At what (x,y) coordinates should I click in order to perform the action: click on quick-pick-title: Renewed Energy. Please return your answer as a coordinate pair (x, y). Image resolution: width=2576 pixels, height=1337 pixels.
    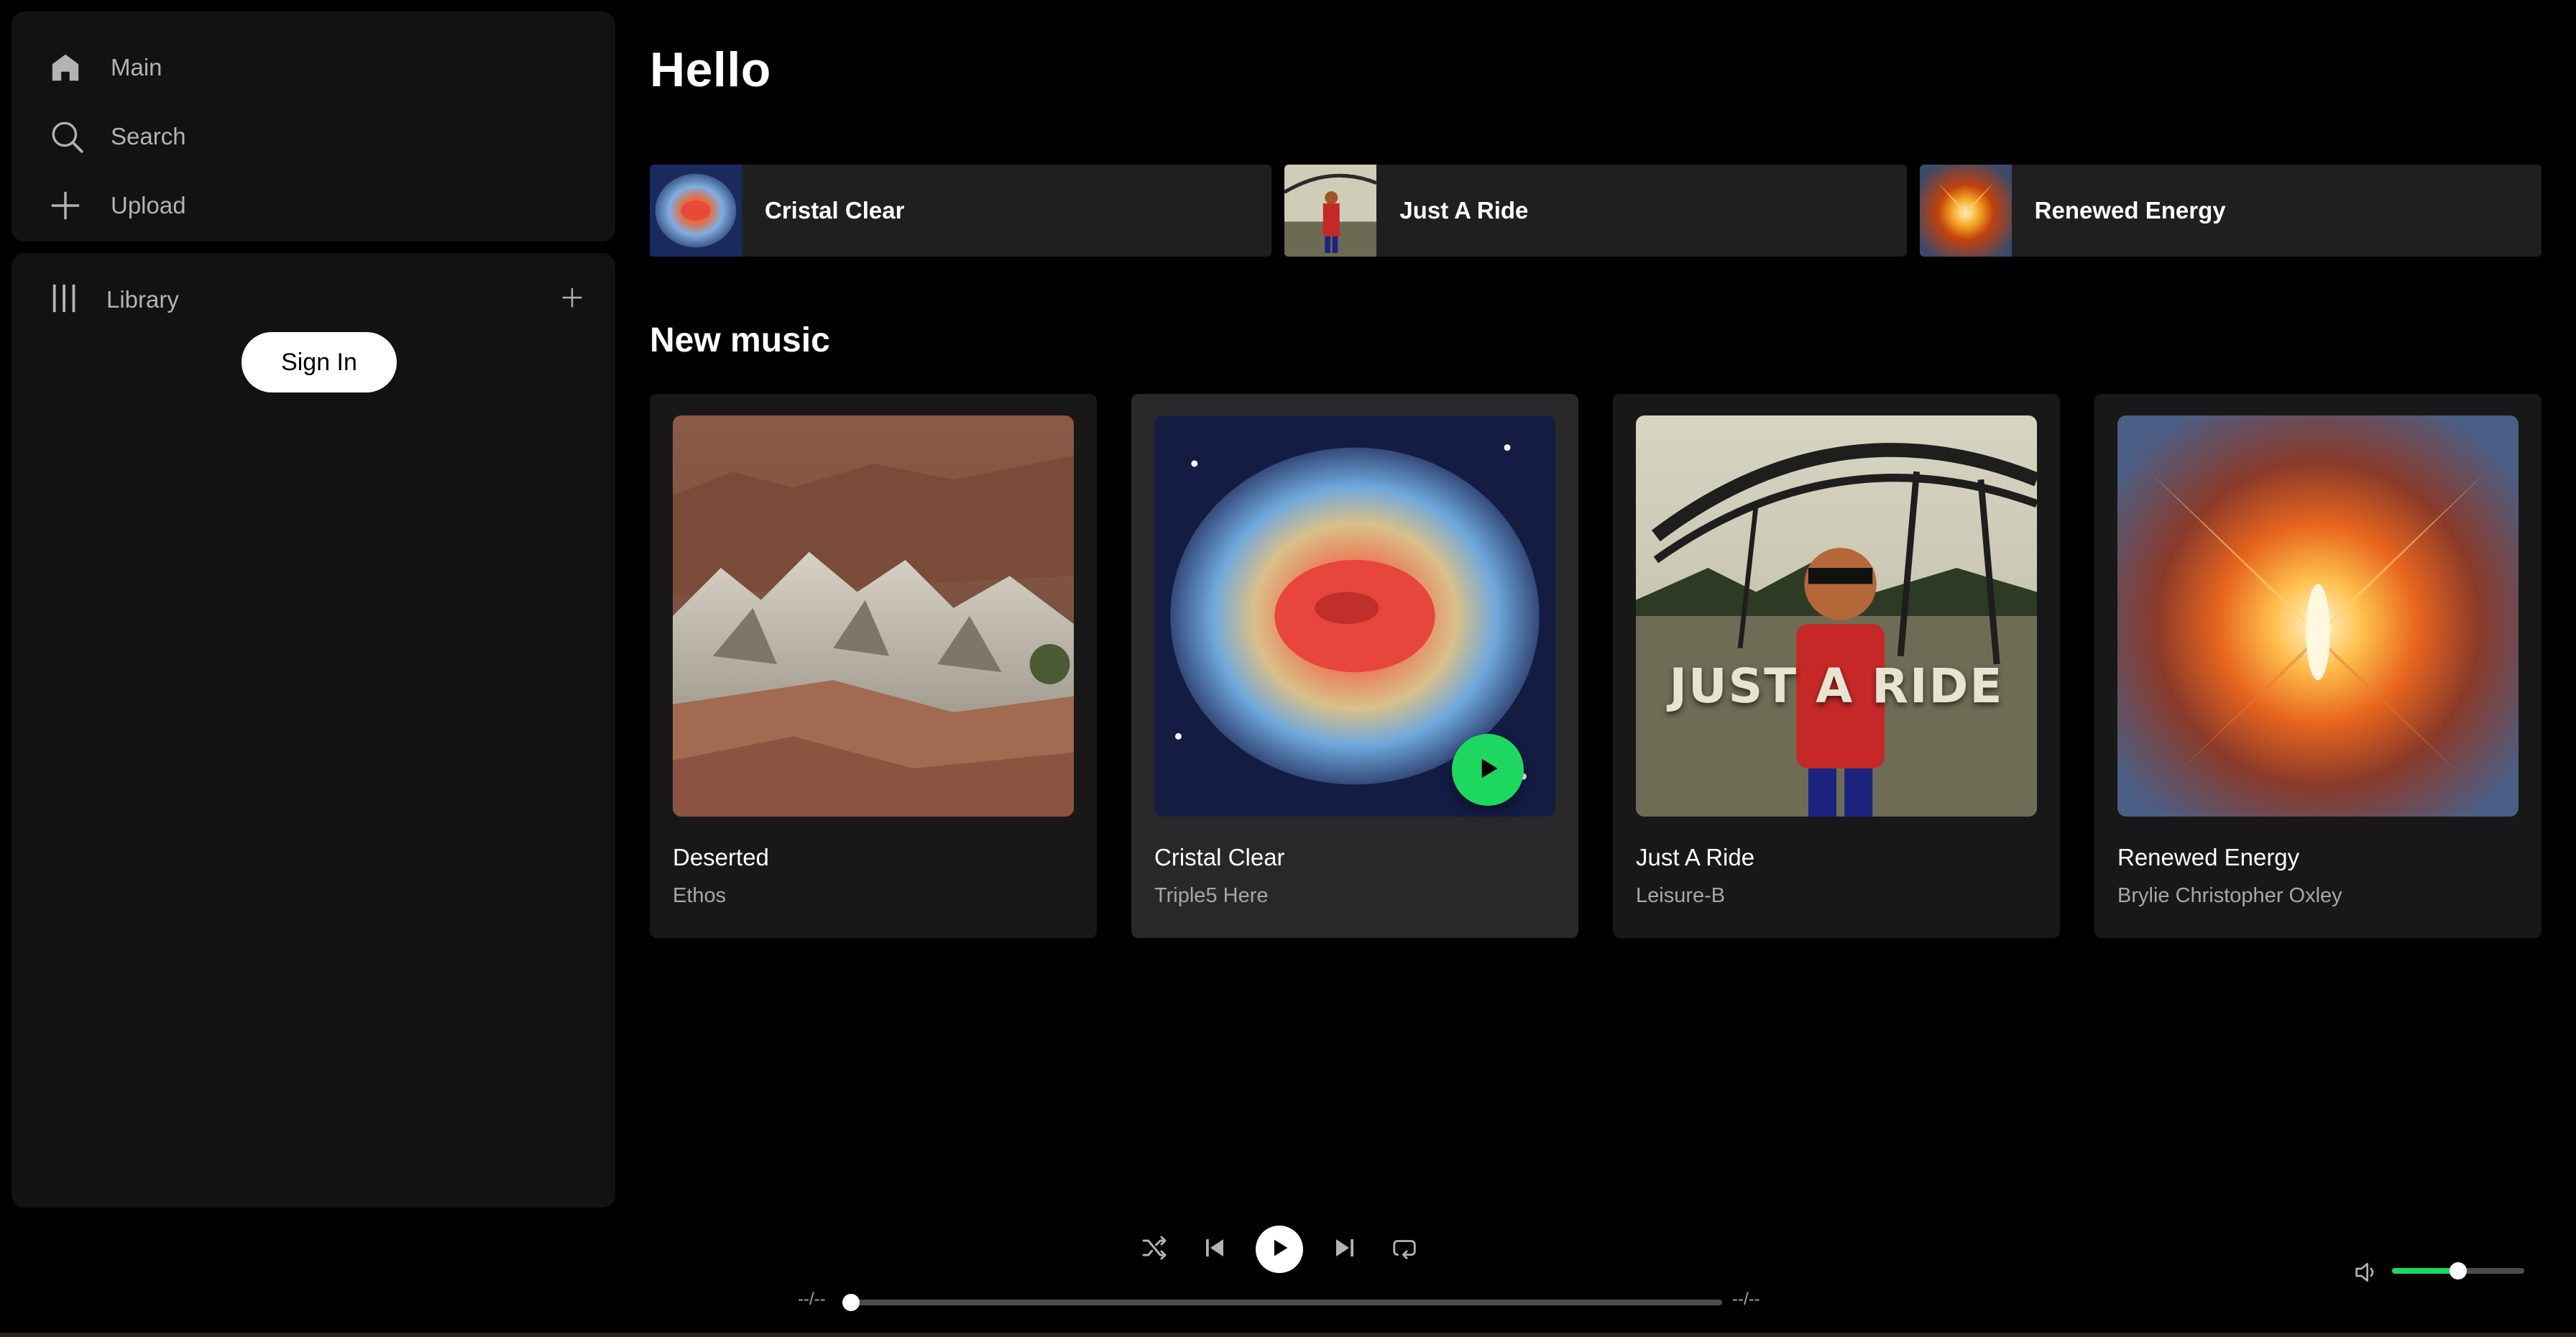
    Looking at the image, I should click on (2130, 211).